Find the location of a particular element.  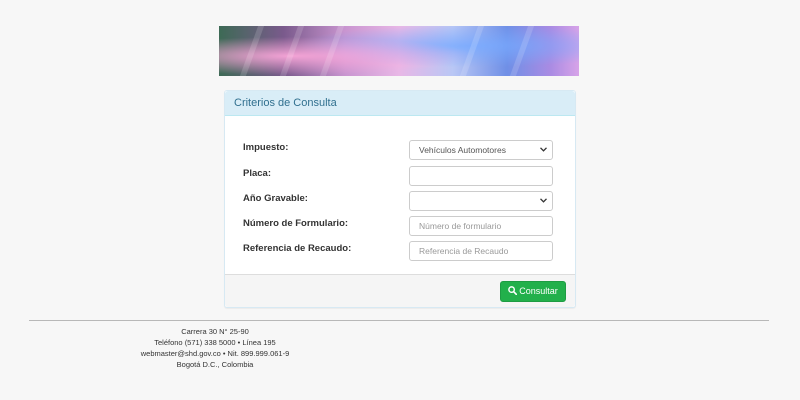

panel-footer: Consultar is located at coordinates (400, 290).